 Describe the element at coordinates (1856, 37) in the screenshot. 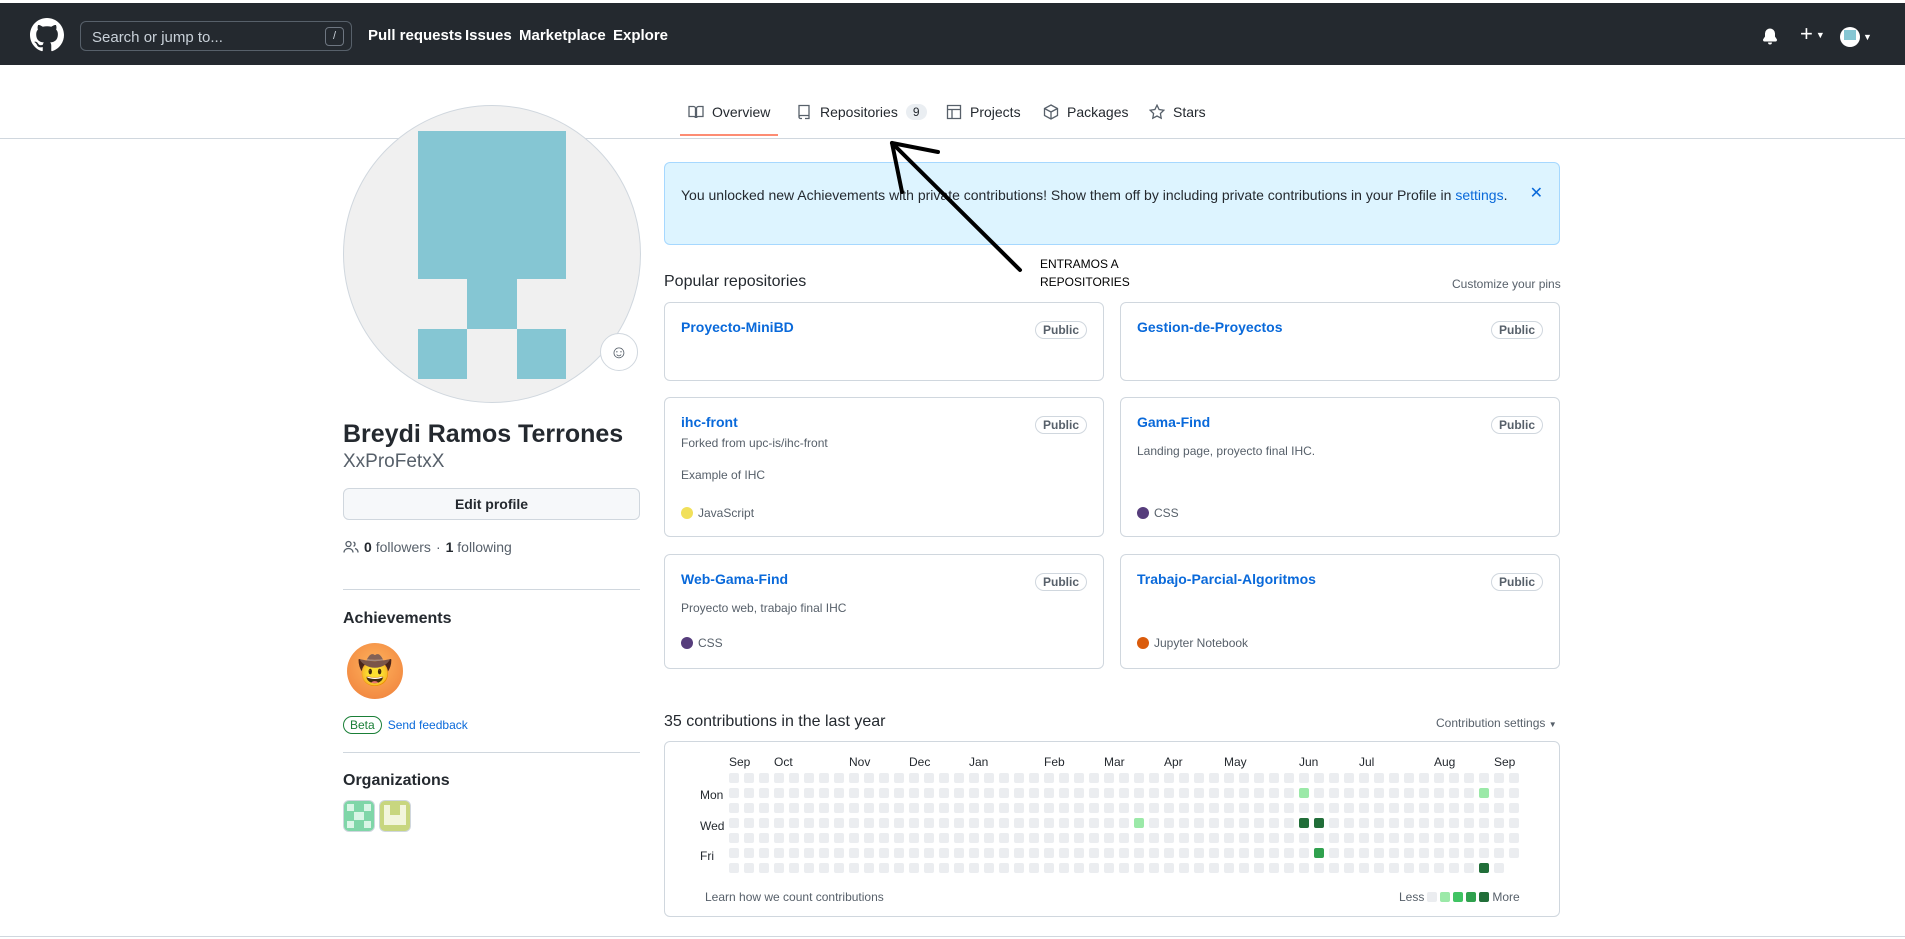

I see `user-menu: ▼` at that location.